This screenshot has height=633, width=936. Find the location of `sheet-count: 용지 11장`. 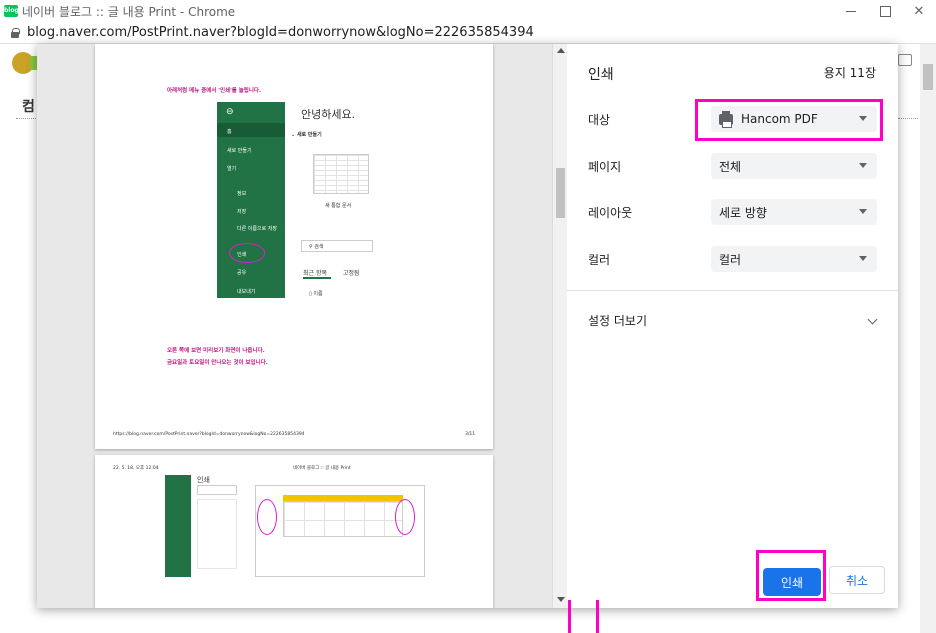

sheet-count: 용지 11장 is located at coordinates (849, 73).